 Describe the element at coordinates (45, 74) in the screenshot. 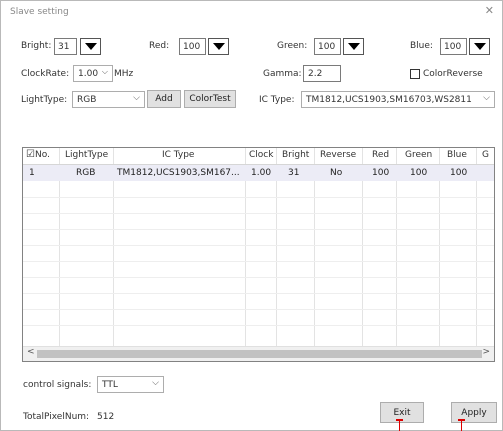

I see `clockrate-label: ClockRate:` at that location.